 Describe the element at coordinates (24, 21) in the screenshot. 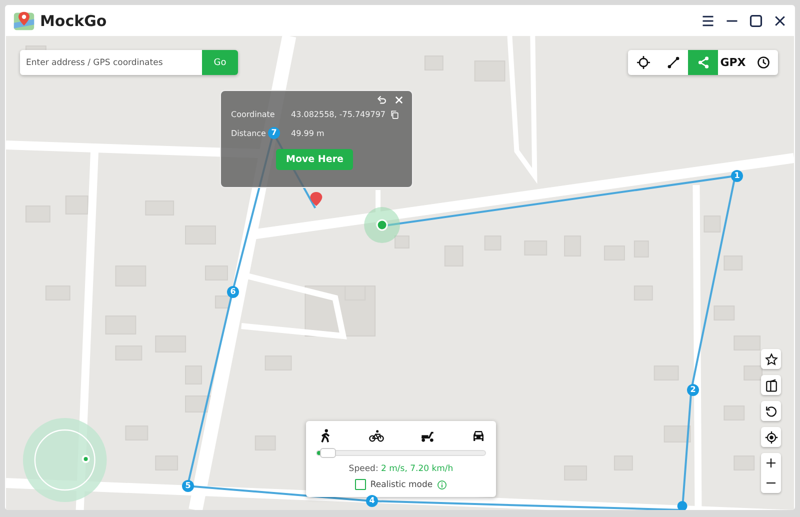

I see `app-logo-icon` at that location.